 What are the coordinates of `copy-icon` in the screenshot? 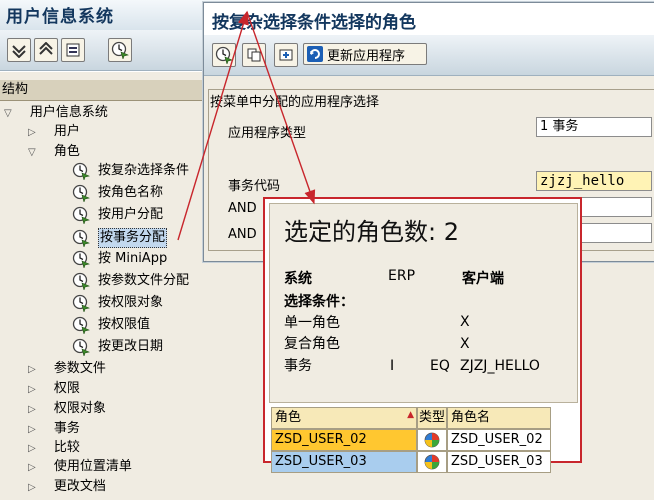 It's located at (254, 55).